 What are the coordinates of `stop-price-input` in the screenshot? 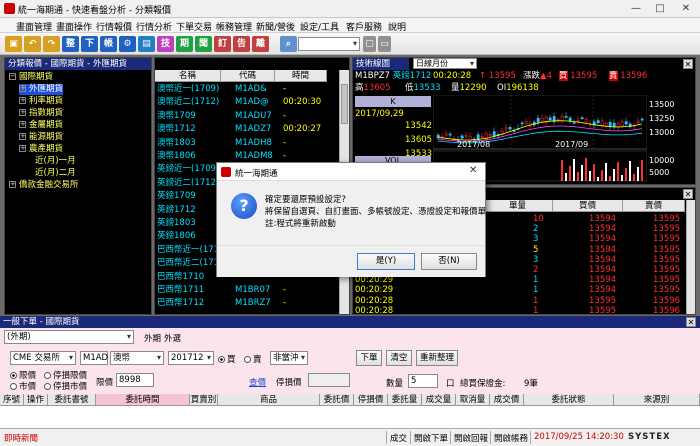 It's located at (329, 380).